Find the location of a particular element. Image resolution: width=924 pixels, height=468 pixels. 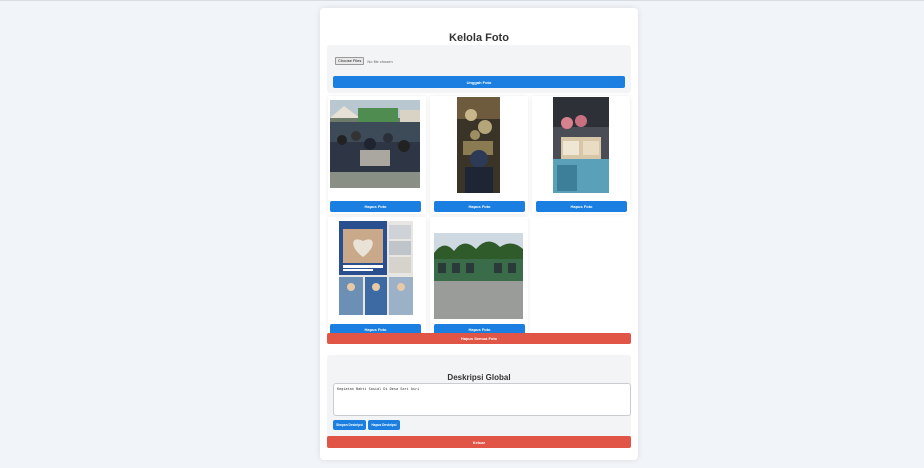

photo-school-building is located at coordinates (478, 276).